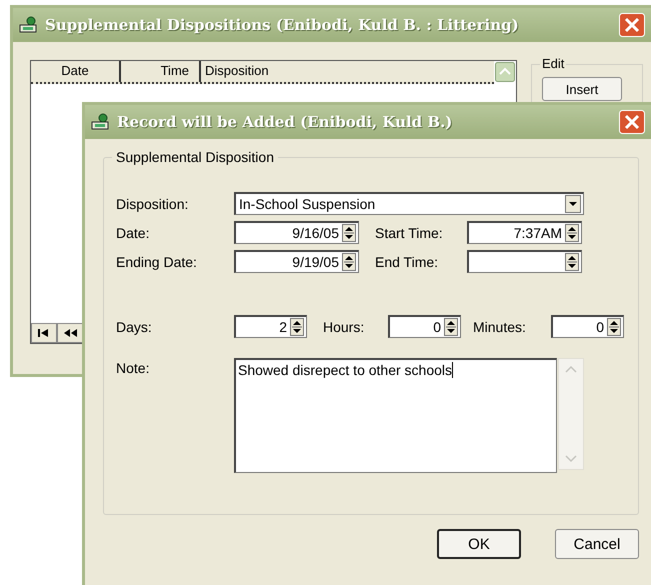 The width and height of the screenshot is (651, 585). I want to click on cancel-button: Cancel, so click(597, 544).